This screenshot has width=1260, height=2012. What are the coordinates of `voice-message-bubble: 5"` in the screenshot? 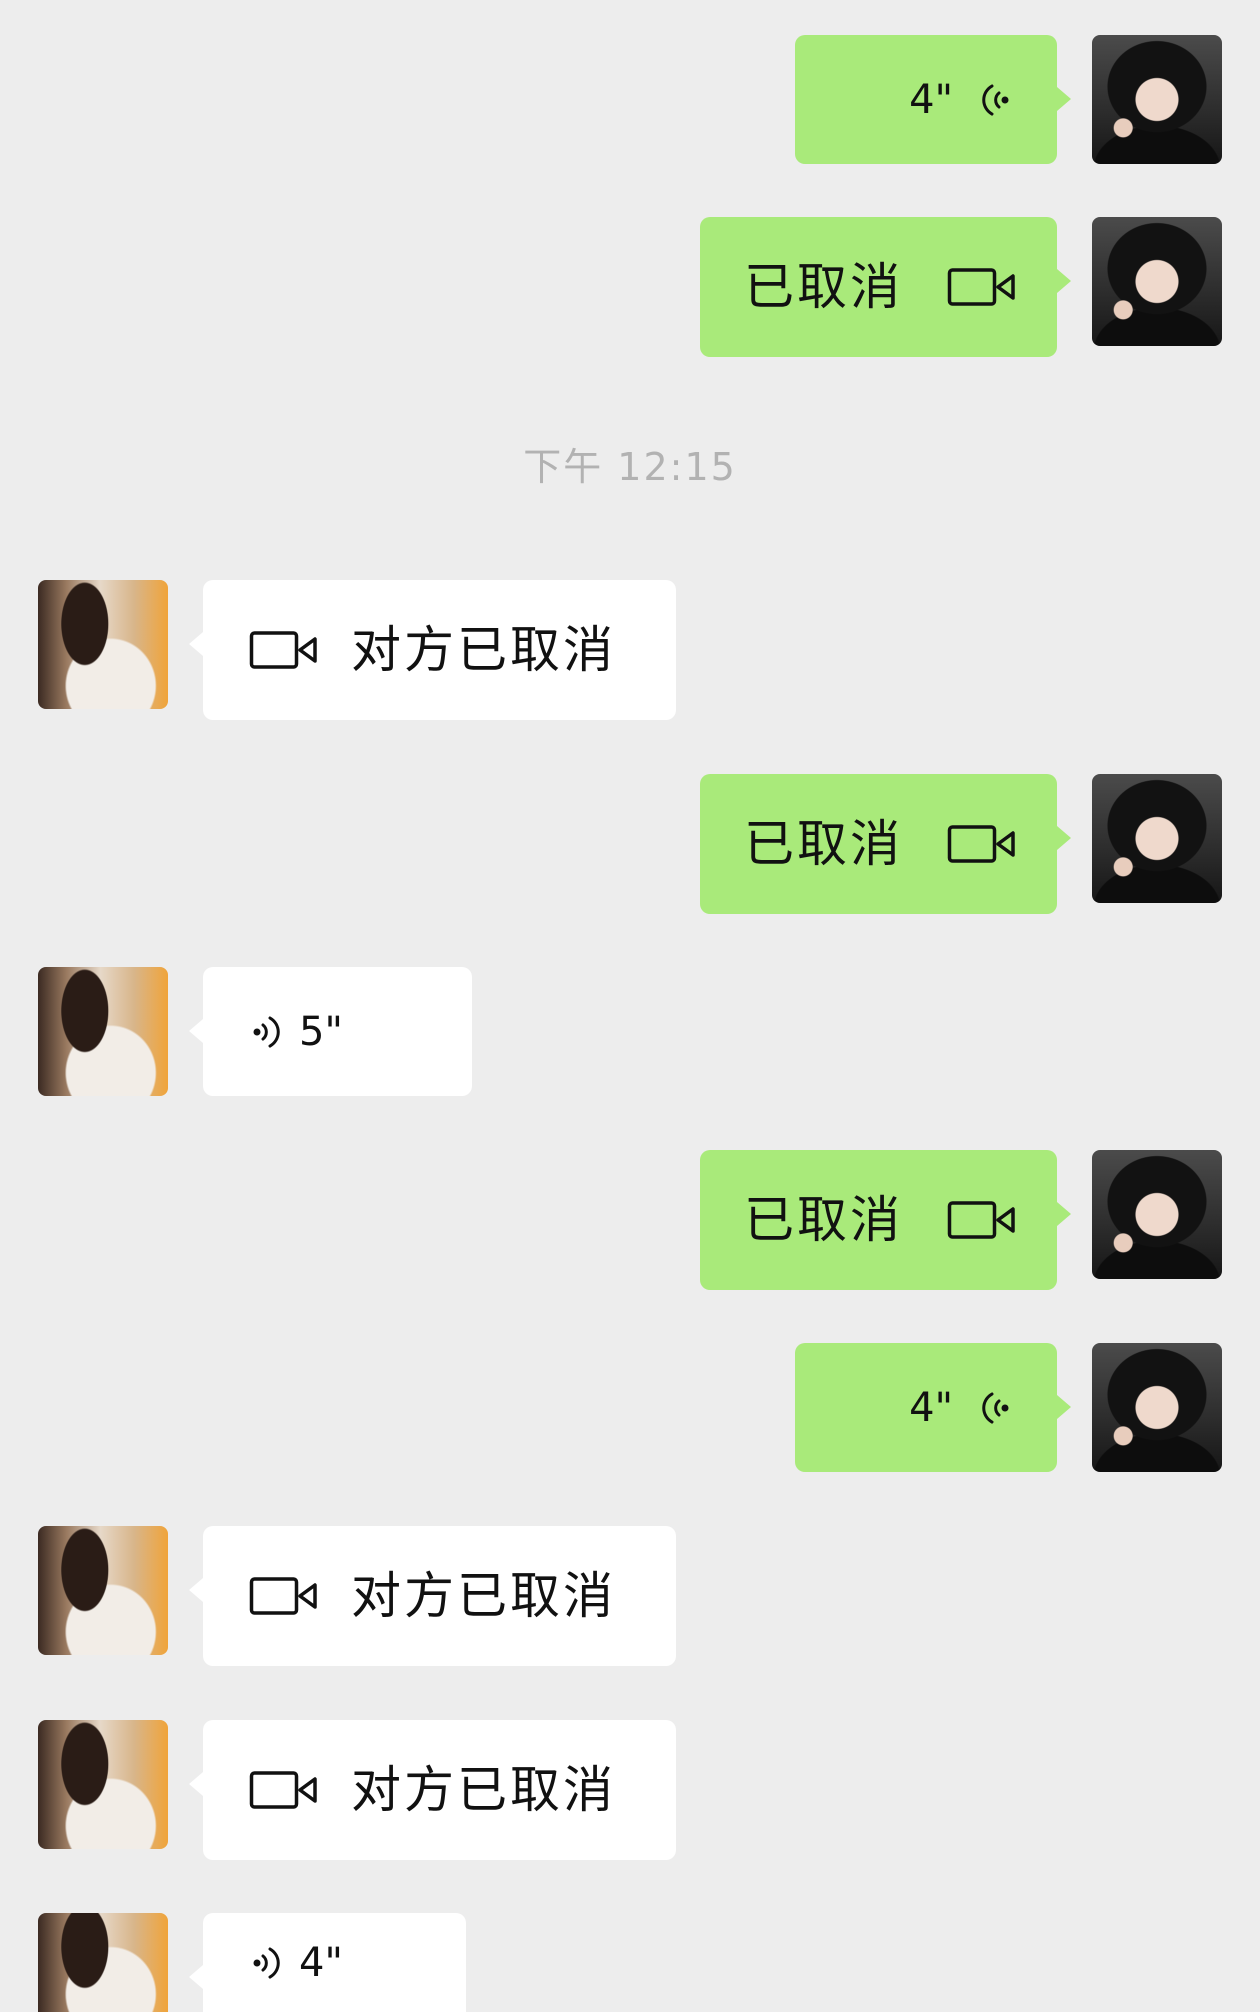 It's located at (330, 1031).